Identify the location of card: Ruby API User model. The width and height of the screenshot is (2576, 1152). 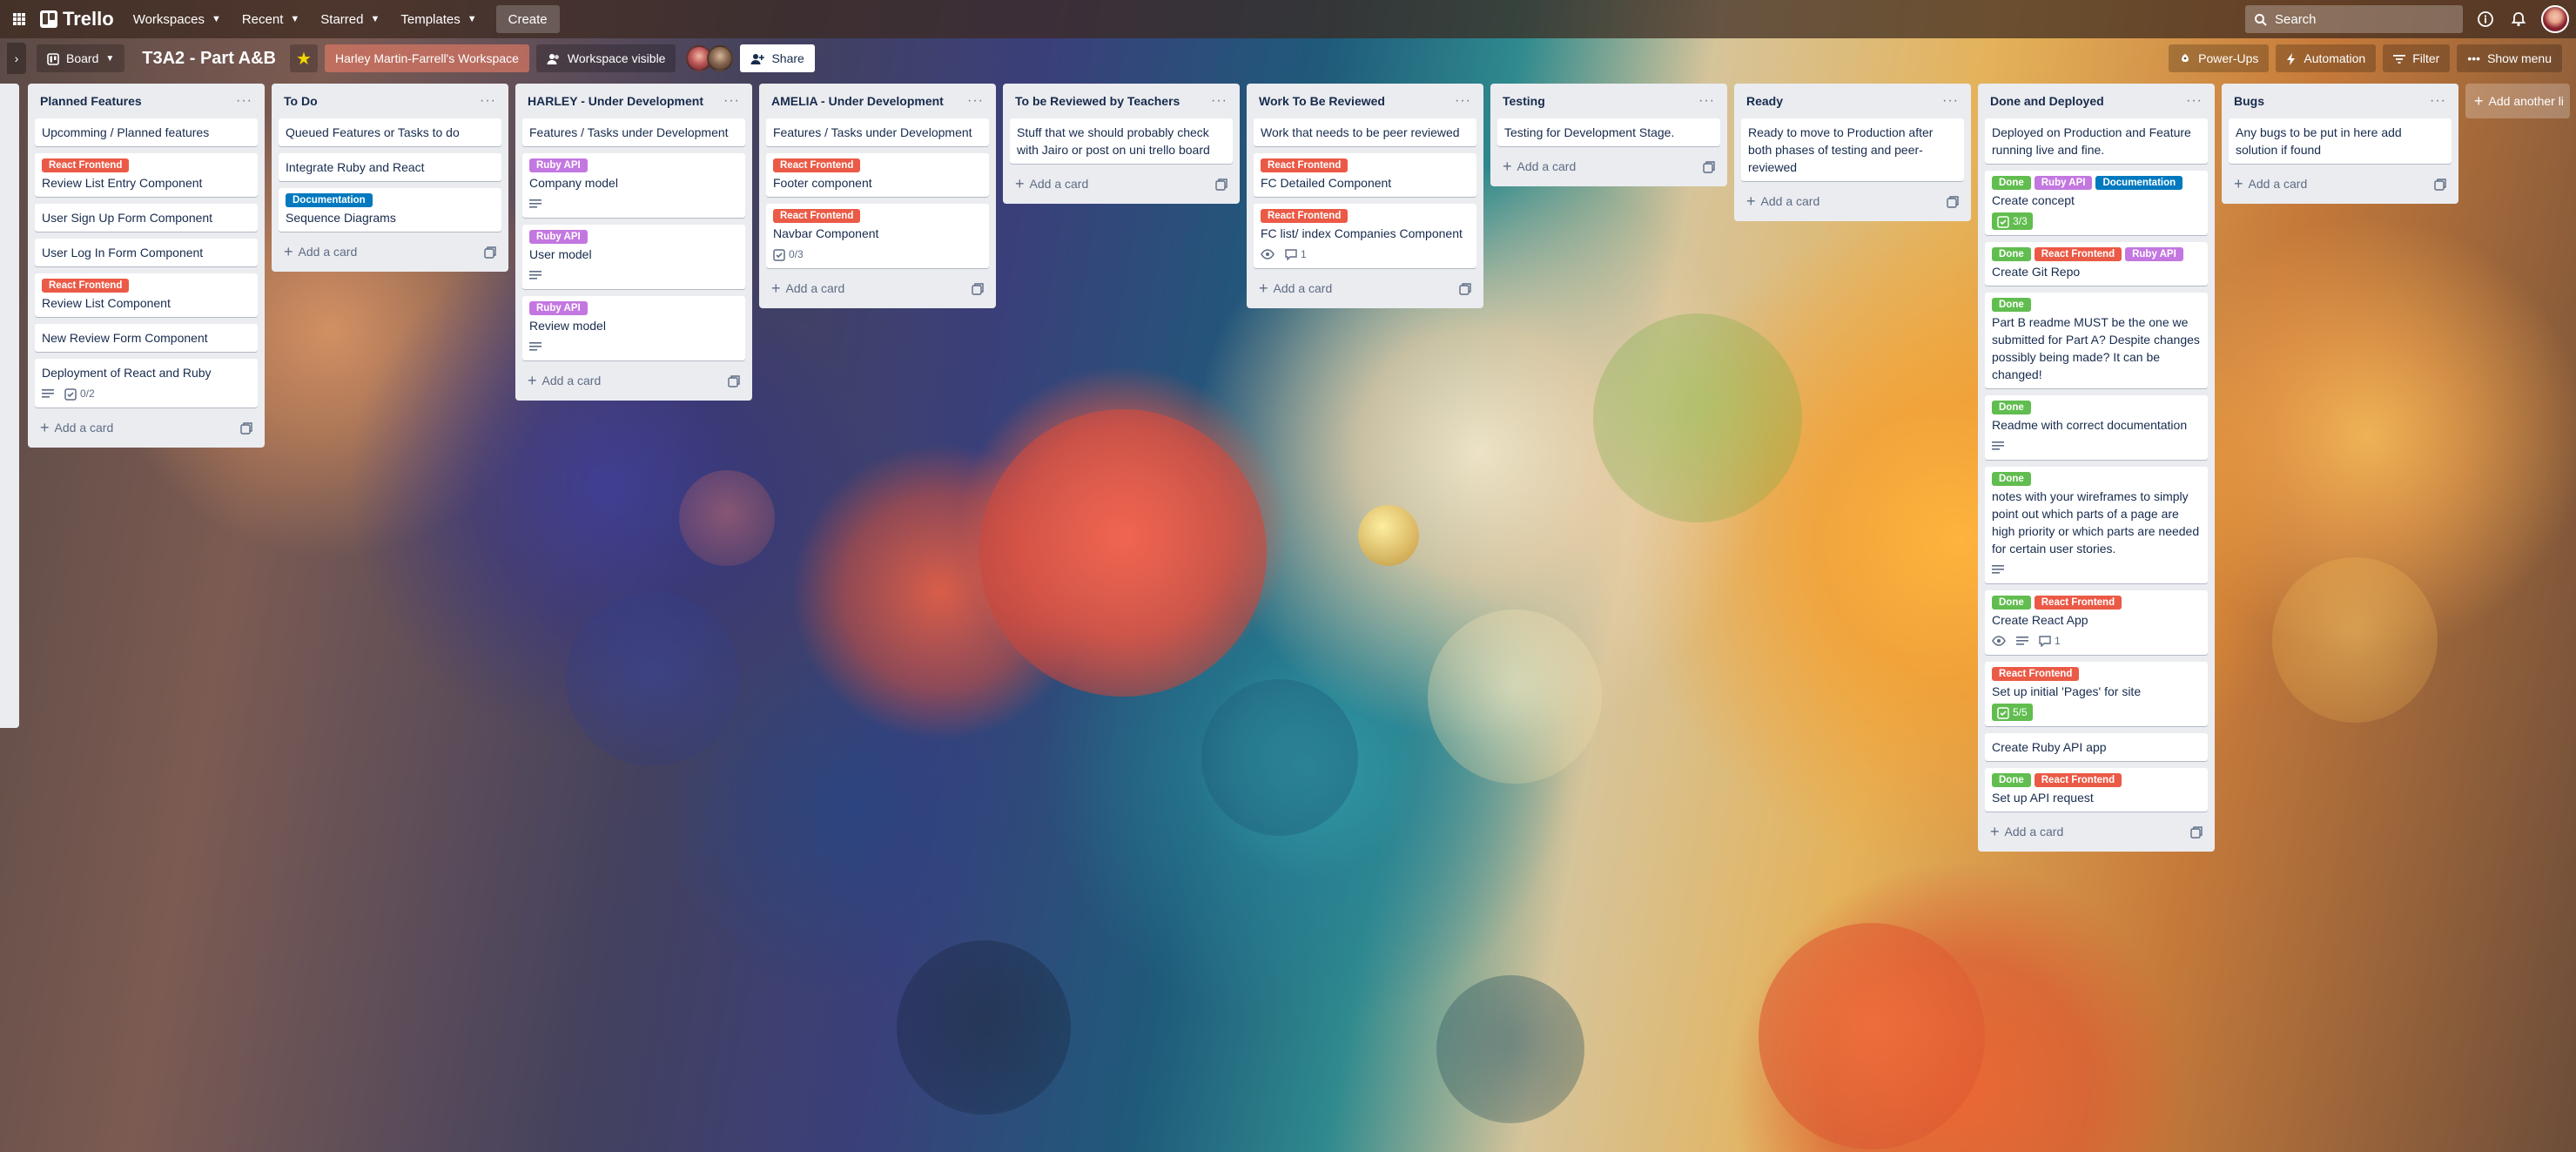
(633, 257).